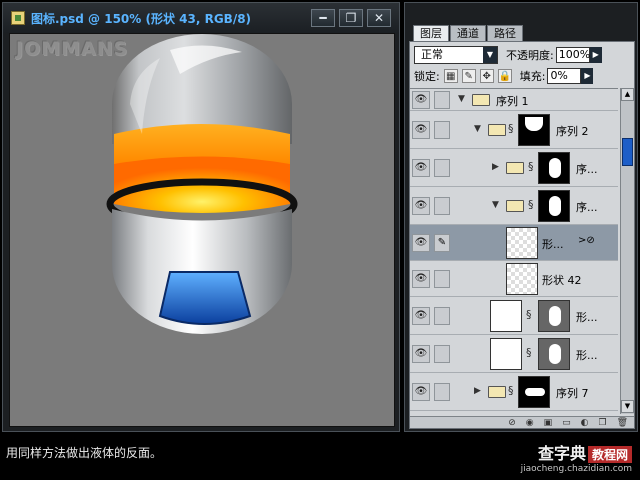 This screenshot has height=480, width=640. What do you see at coordinates (505, 33) in the screenshot?
I see `tab-paths: 路径` at bounding box center [505, 33].